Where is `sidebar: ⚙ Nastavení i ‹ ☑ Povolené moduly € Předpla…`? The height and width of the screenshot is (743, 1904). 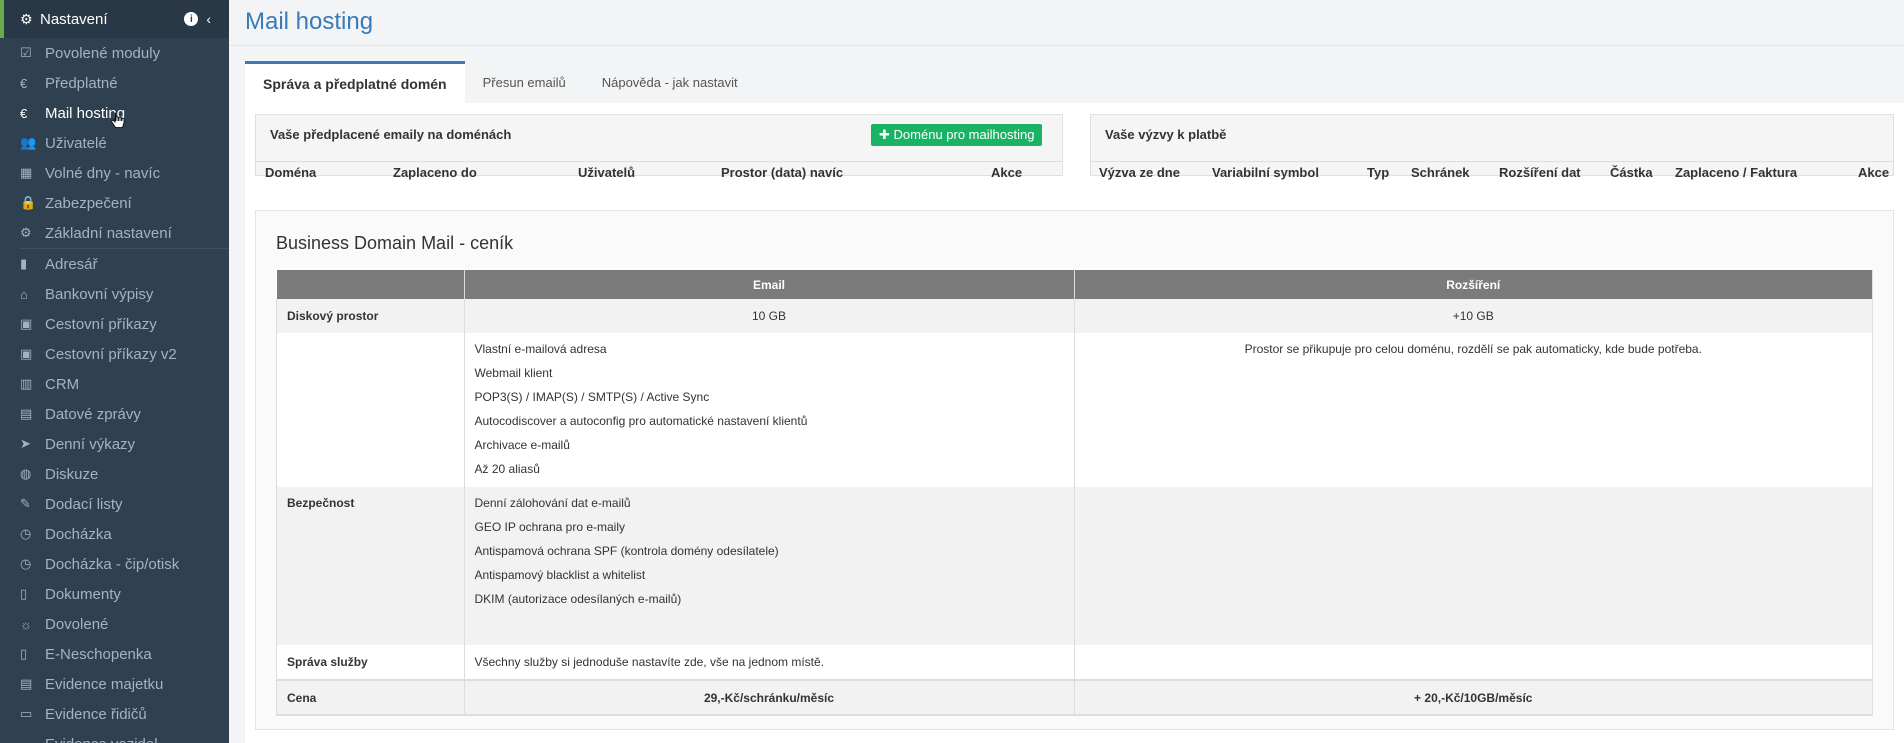 sidebar: ⚙ Nastavení i ‹ ☑ Povolené moduly € Předpla… is located at coordinates (114, 371).